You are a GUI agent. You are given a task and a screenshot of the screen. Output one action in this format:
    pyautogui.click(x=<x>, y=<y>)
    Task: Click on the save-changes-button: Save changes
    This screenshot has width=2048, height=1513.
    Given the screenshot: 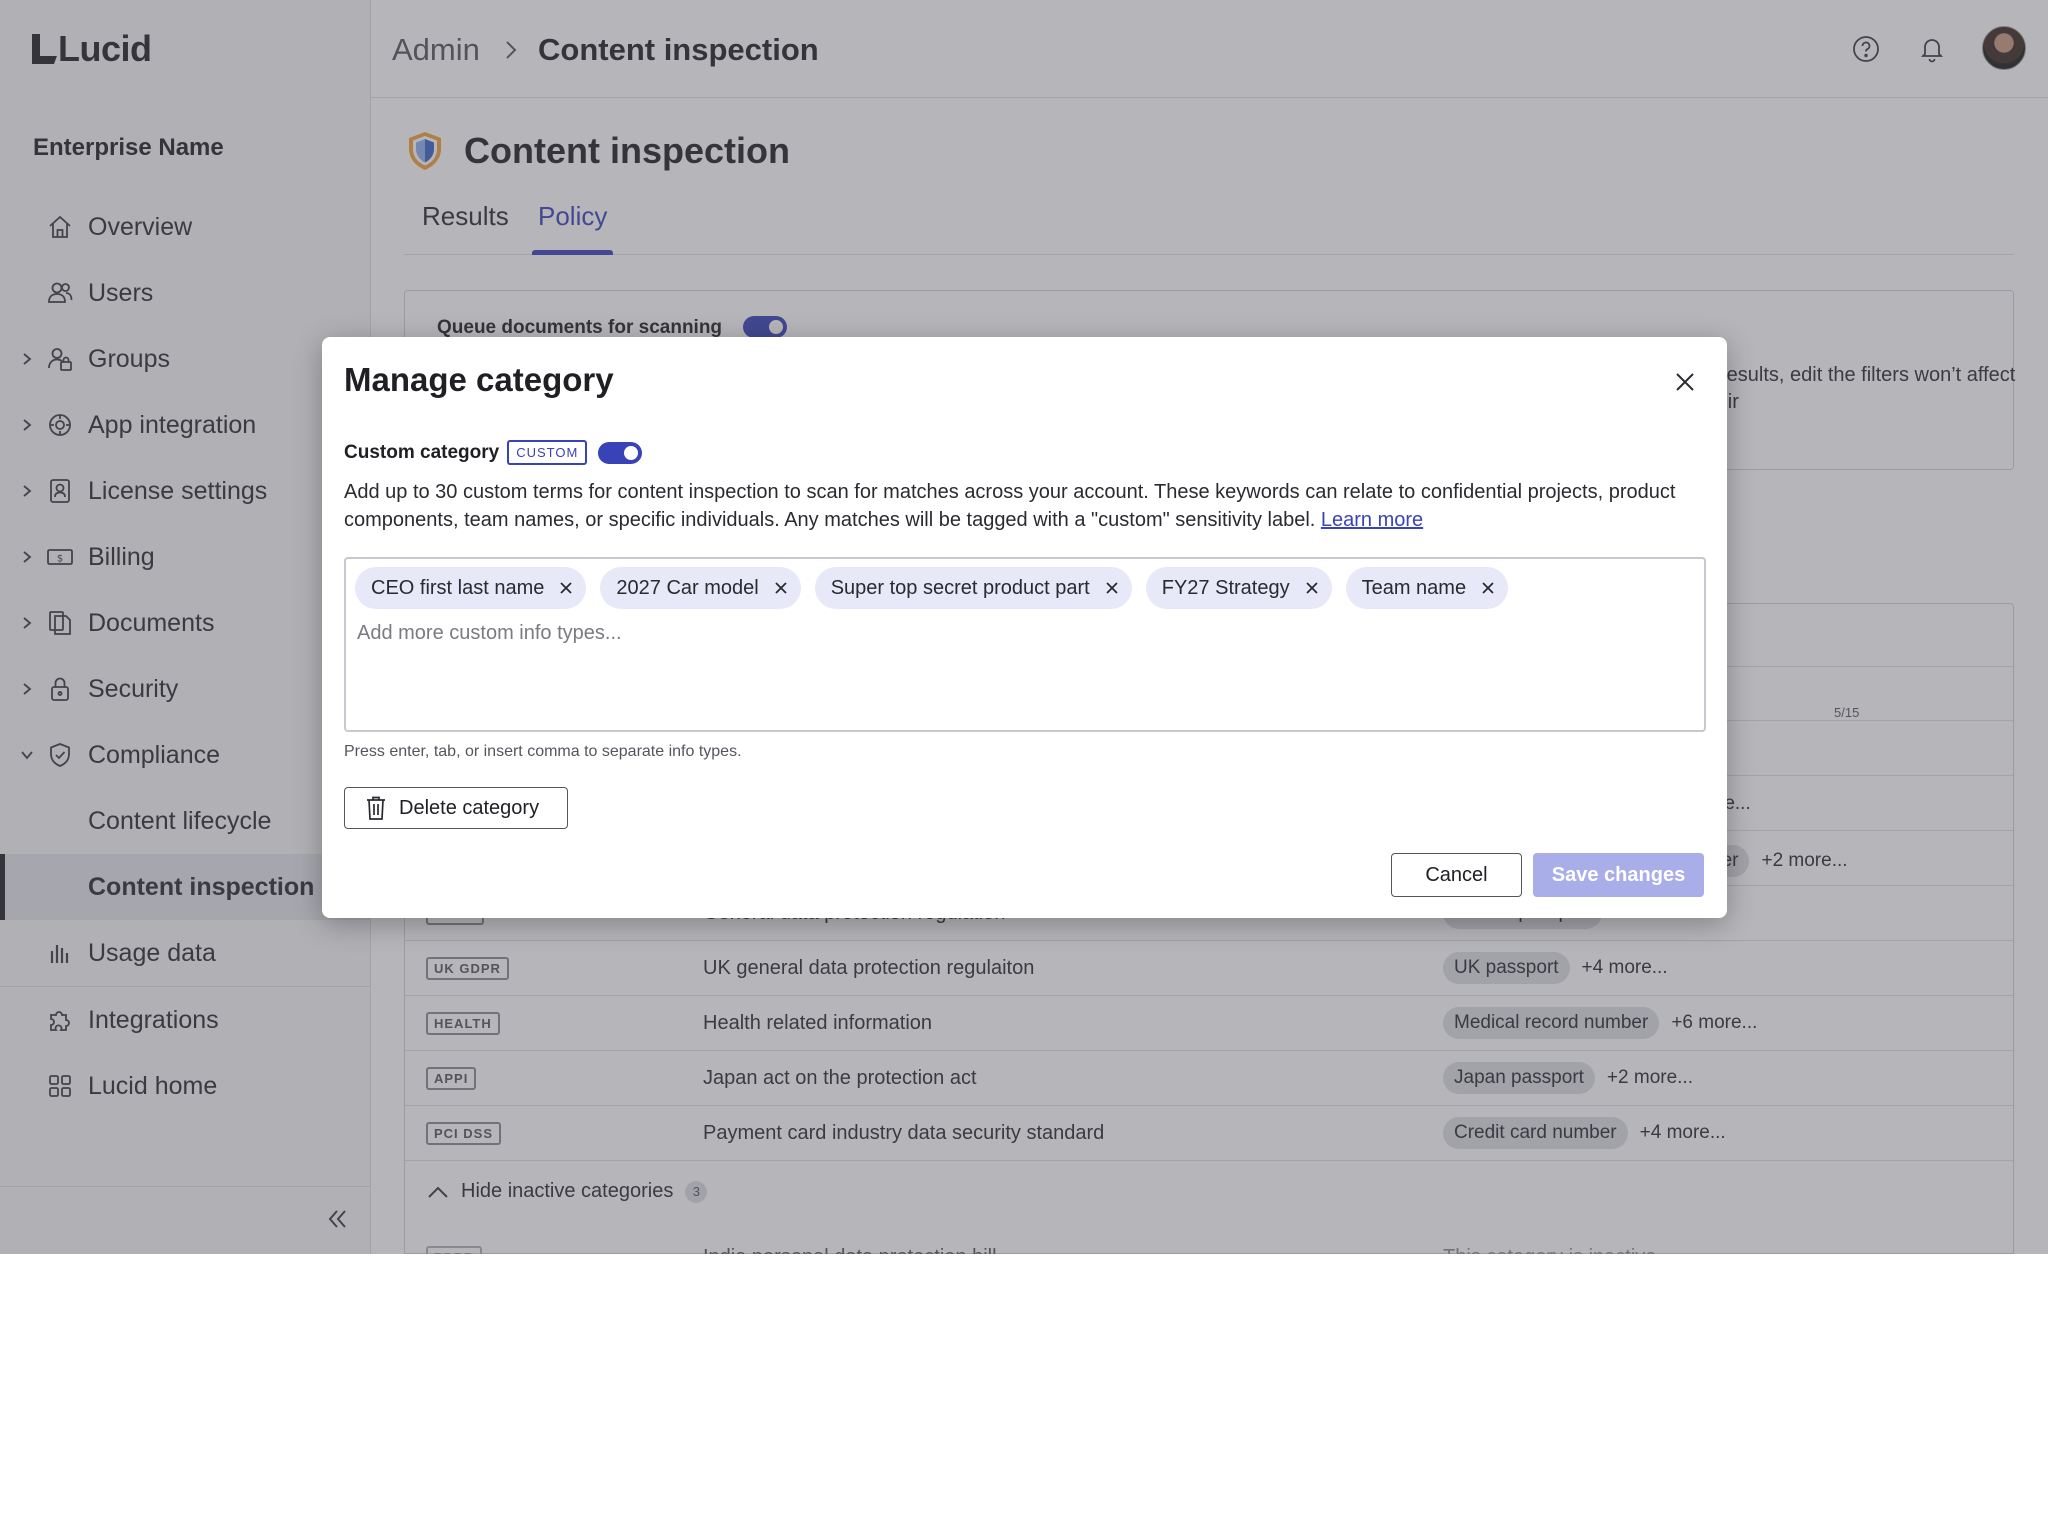 What is the action you would take?
    pyautogui.click(x=1618, y=875)
    